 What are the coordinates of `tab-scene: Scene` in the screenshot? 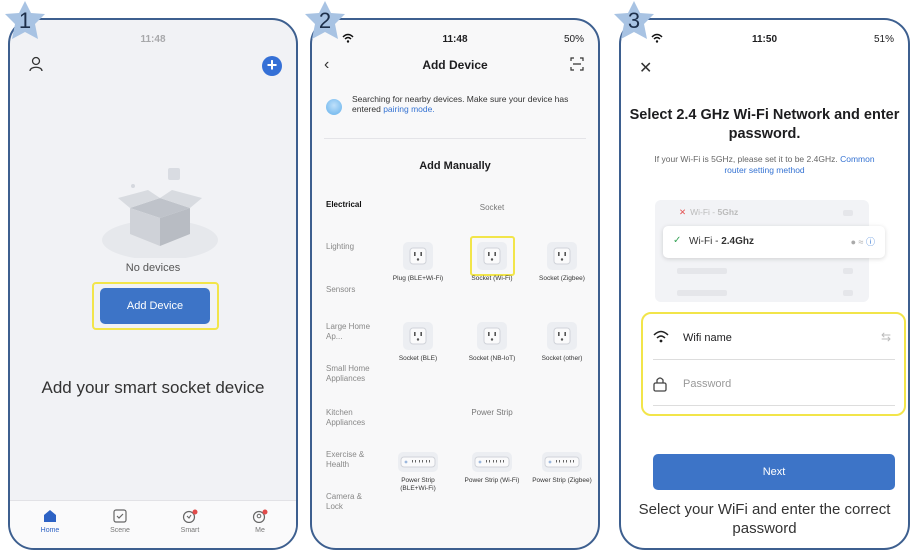 It's located at (120, 521).